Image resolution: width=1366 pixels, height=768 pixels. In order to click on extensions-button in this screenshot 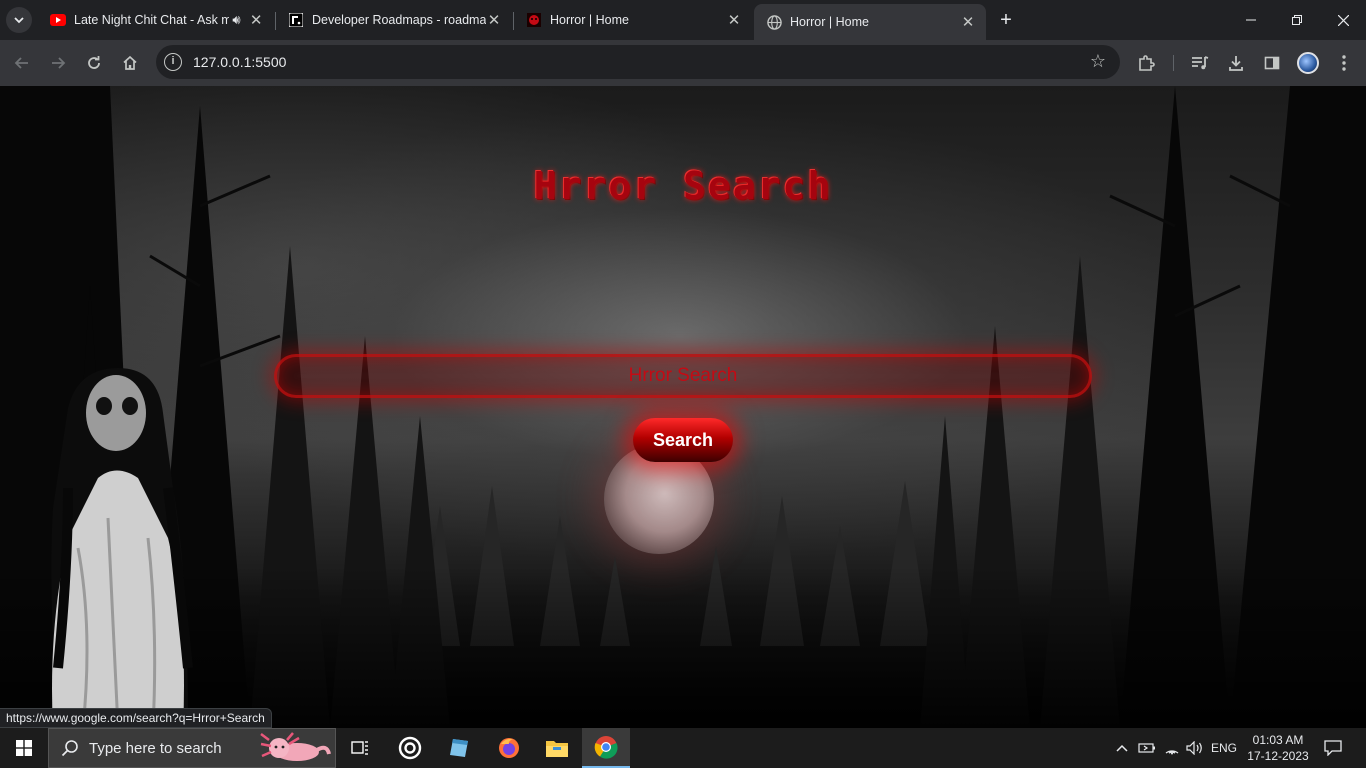, I will do `click(1146, 63)`.